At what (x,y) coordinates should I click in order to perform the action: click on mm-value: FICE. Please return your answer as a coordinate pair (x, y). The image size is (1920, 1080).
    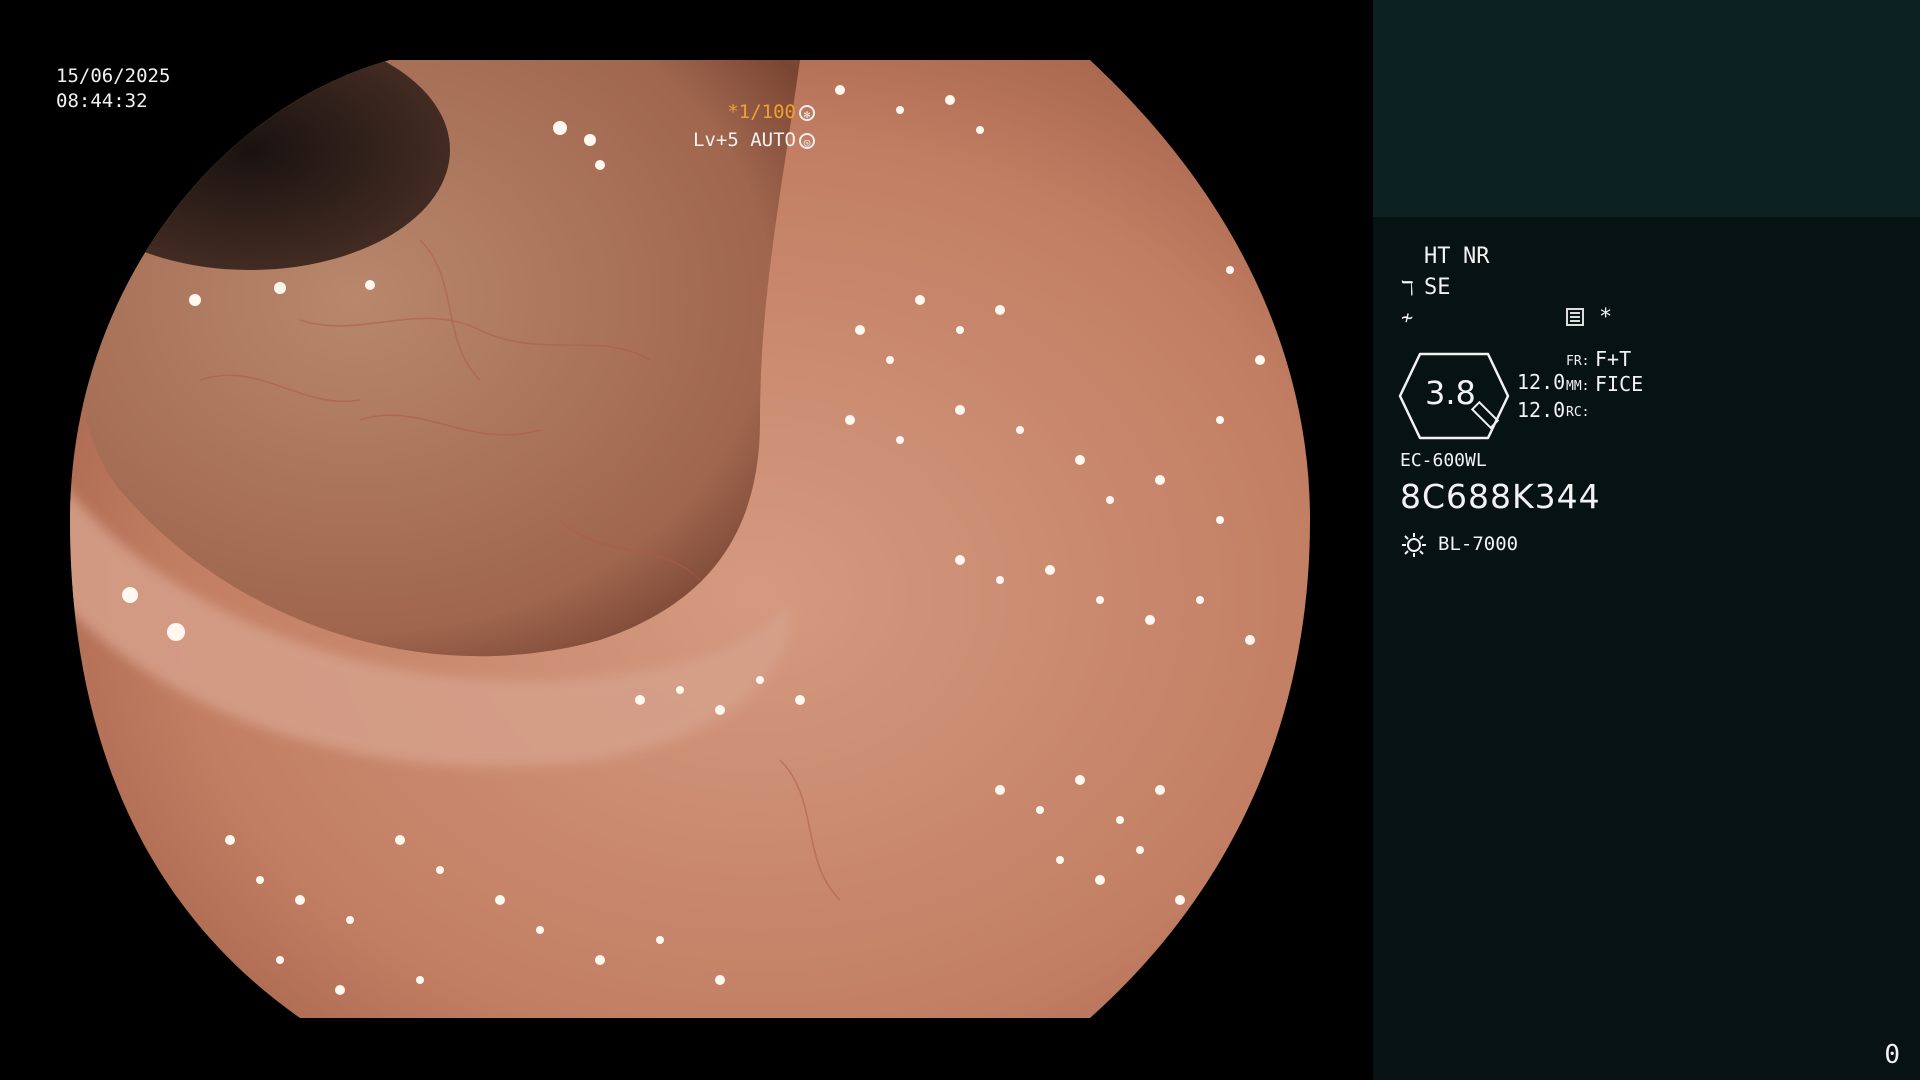
    Looking at the image, I should click on (1619, 384).